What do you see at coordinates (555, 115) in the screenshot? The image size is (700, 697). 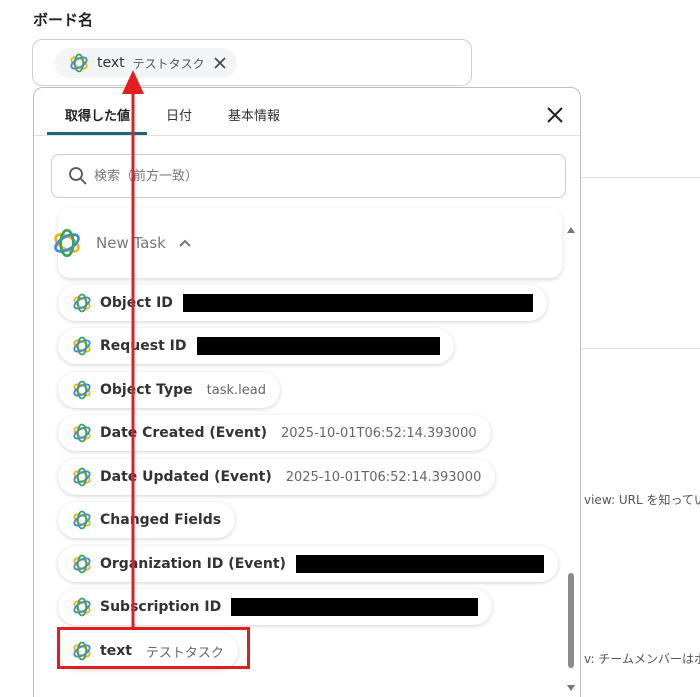 I see `close-icon` at bounding box center [555, 115].